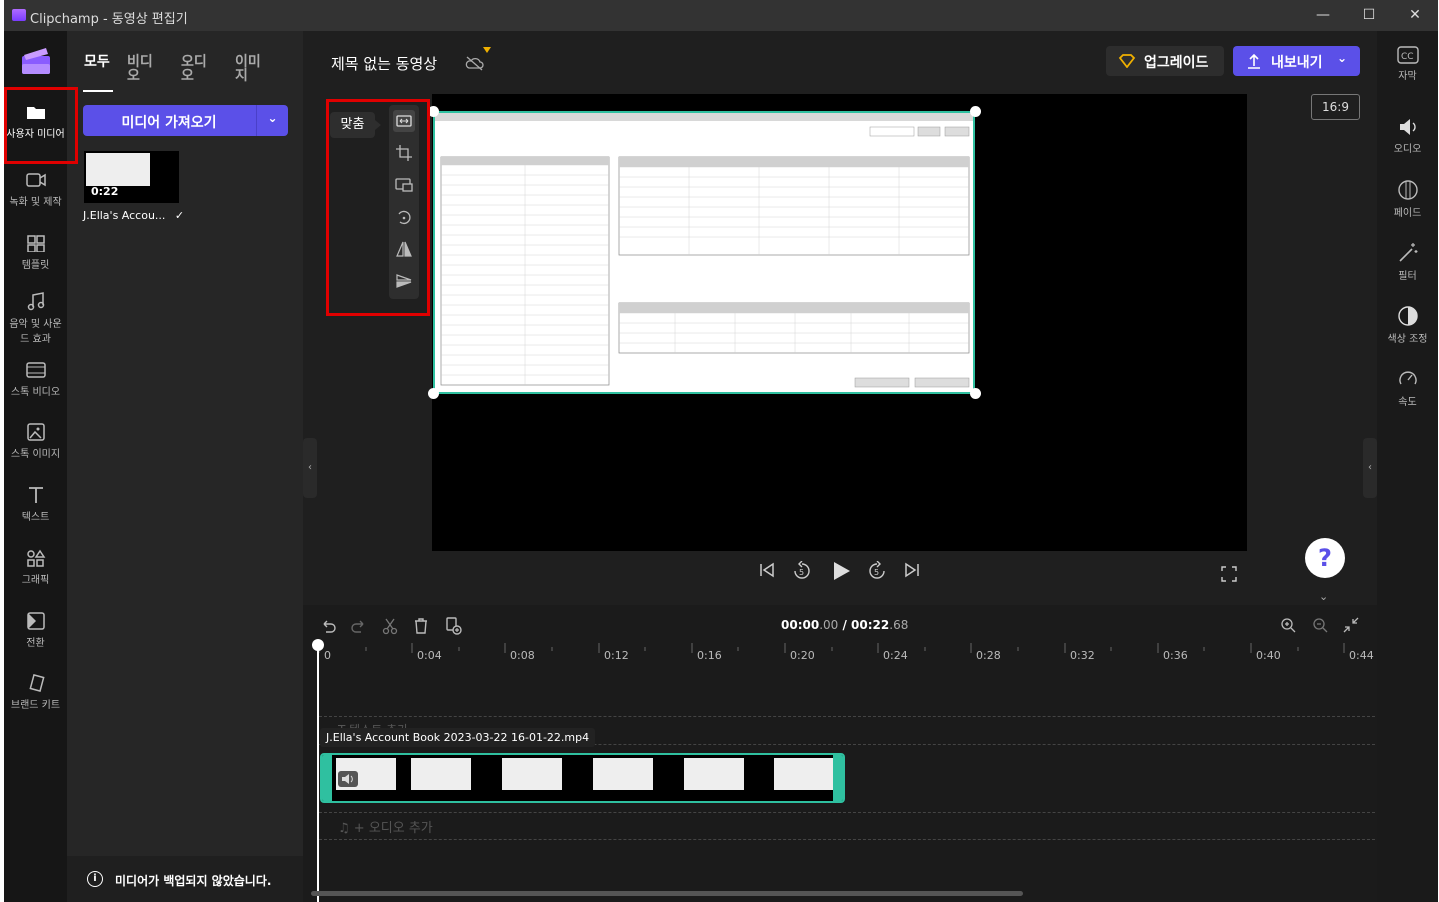 The image size is (1439, 902). Describe the element at coordinates (1325, 558) in the screenshot. I see `help-button: ?` at that location.